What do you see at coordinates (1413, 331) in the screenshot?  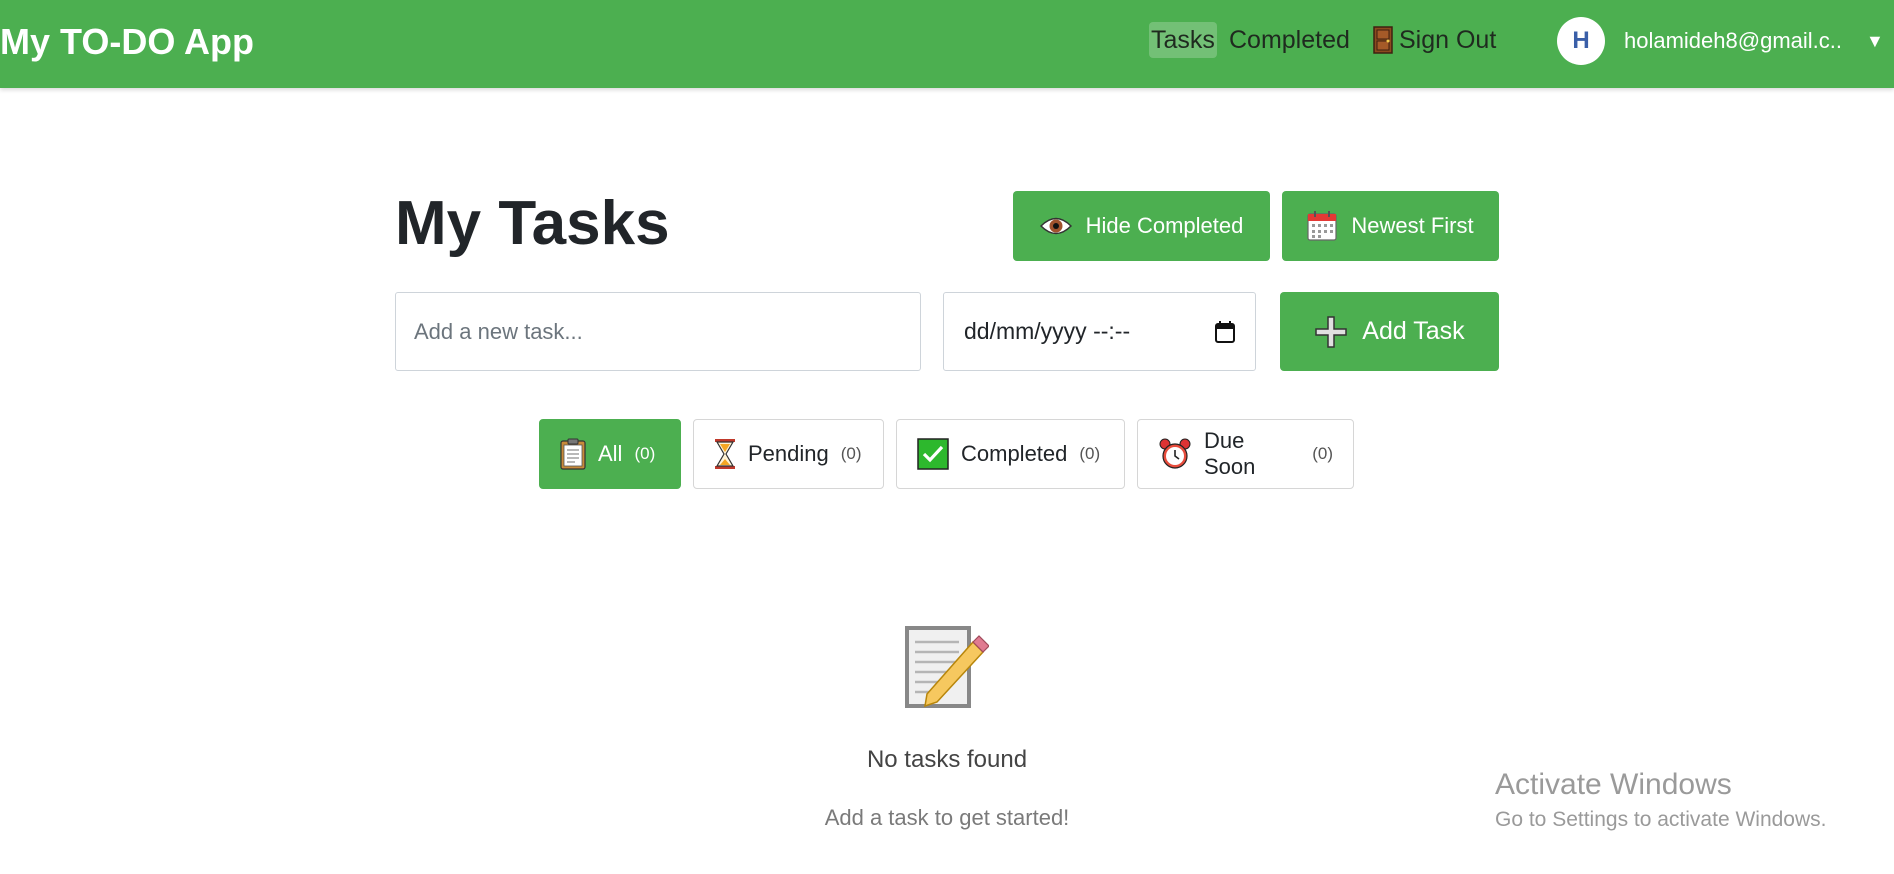 I see `add-task-label: Add Task` at bounding box center [1413, 331].